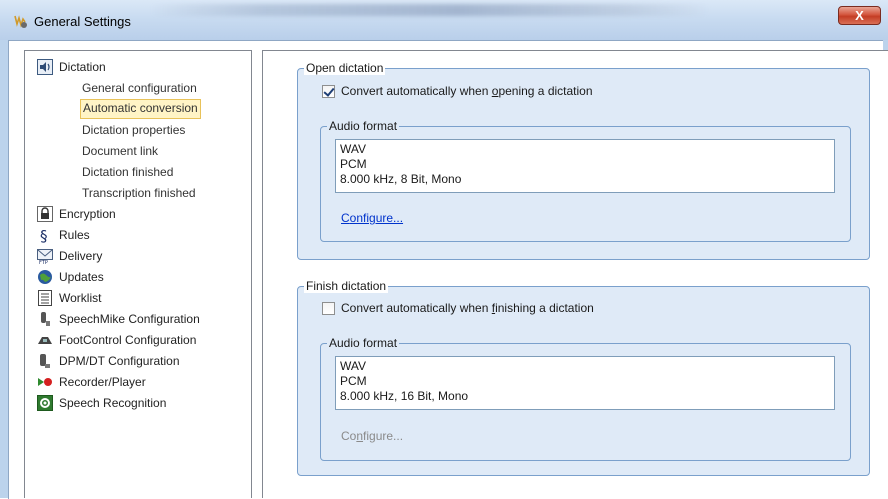 The width and height of the screenshot is (888, 499). What do you see at coordinates (128, 340) in the screenshot?
I see `tree-item-label: FootControl Configuration` at bounding box center [128, 340].